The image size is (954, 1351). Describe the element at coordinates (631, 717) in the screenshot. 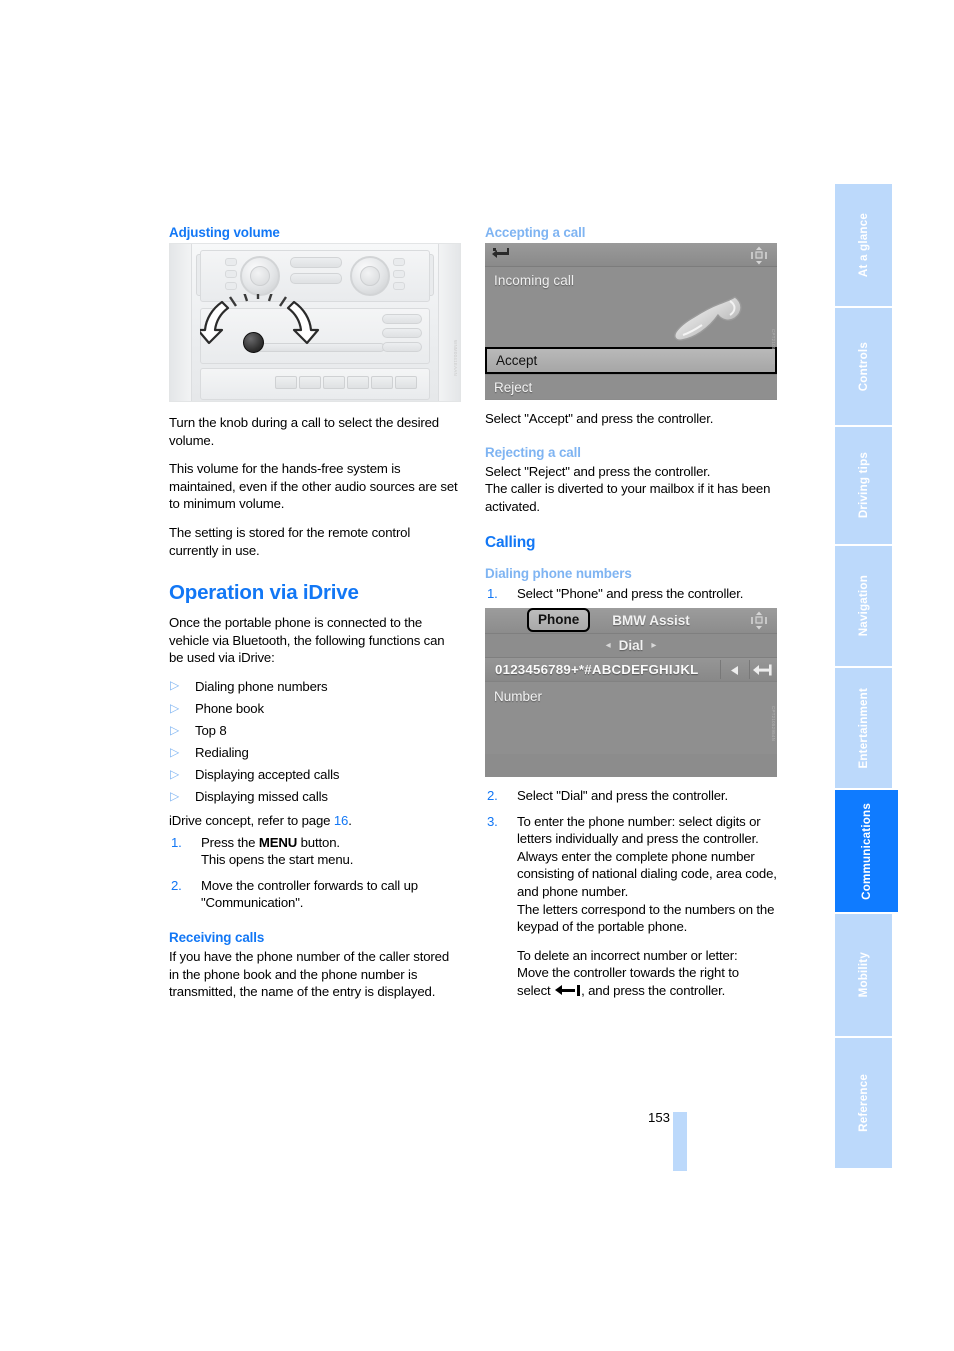

I see `number-entry-area: Number` at that location.